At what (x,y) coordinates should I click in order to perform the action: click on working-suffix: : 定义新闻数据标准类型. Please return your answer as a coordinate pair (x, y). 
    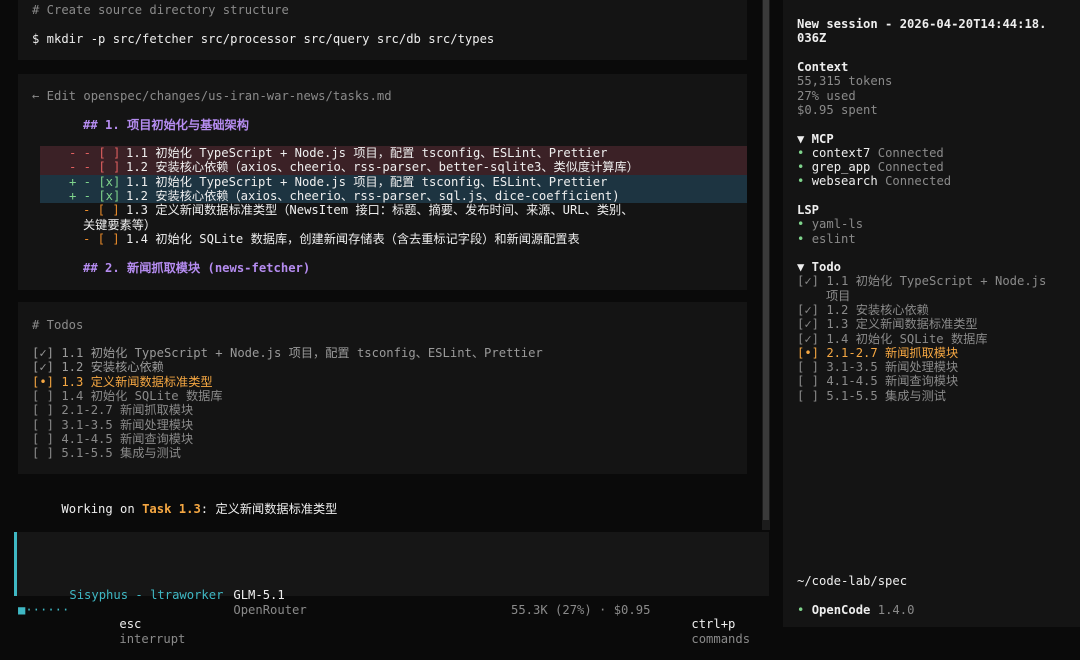
    Looking at the image, I should click on (269, 509).